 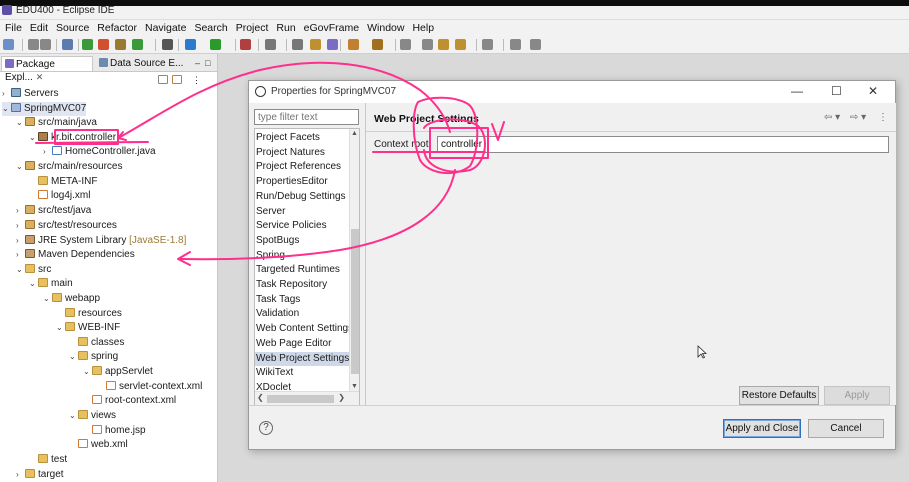 I want to click on menu-item: Run, so click(x=286, y=28).